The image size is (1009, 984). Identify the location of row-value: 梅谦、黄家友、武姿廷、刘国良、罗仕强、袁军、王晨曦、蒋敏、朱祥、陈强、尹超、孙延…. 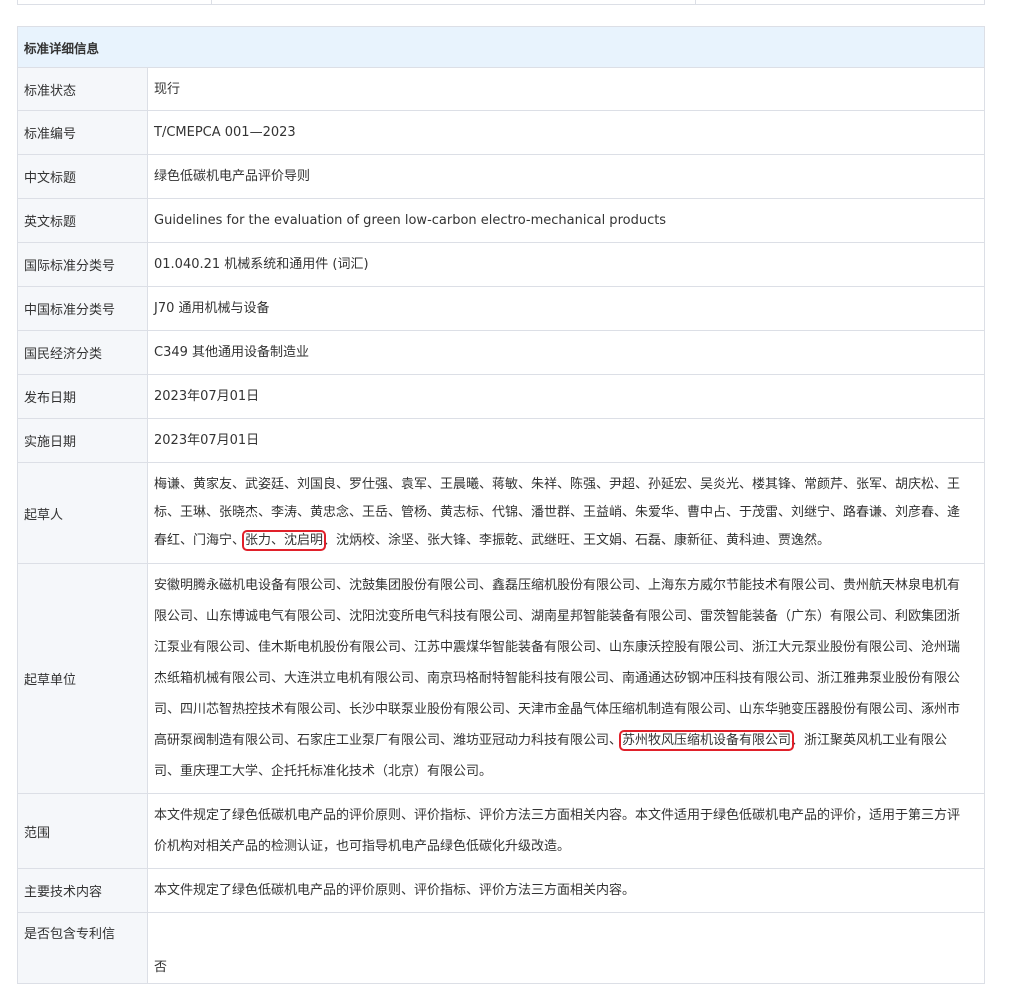
(566, 513).